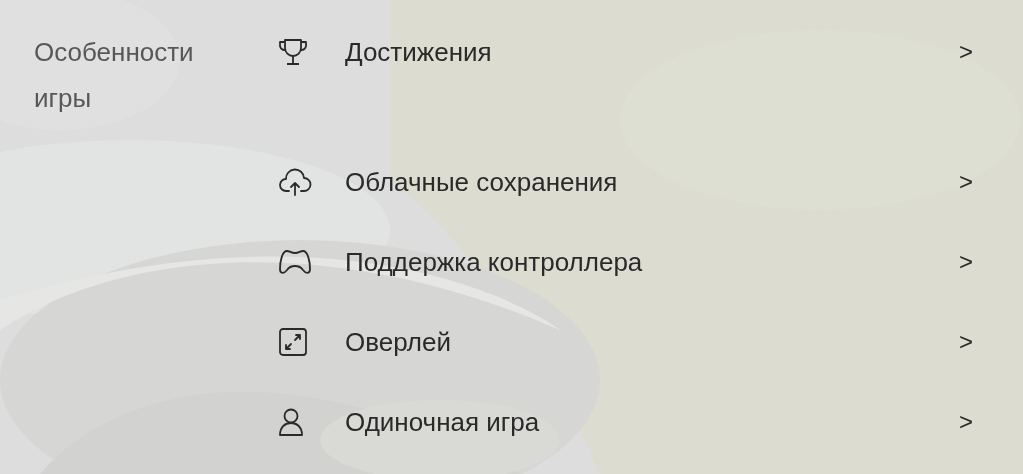  Describe the element at coordinates (615, 342) in the screenshot. I see `feature-row: Оверлей >` at that location.